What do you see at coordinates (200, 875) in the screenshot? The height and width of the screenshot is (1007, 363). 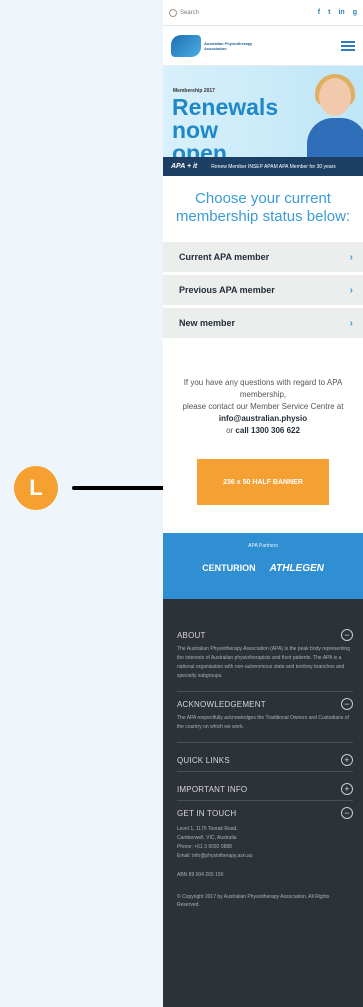 I see `footer-abn: ABN 89 004 265 150` at bounding box center [200, 875].